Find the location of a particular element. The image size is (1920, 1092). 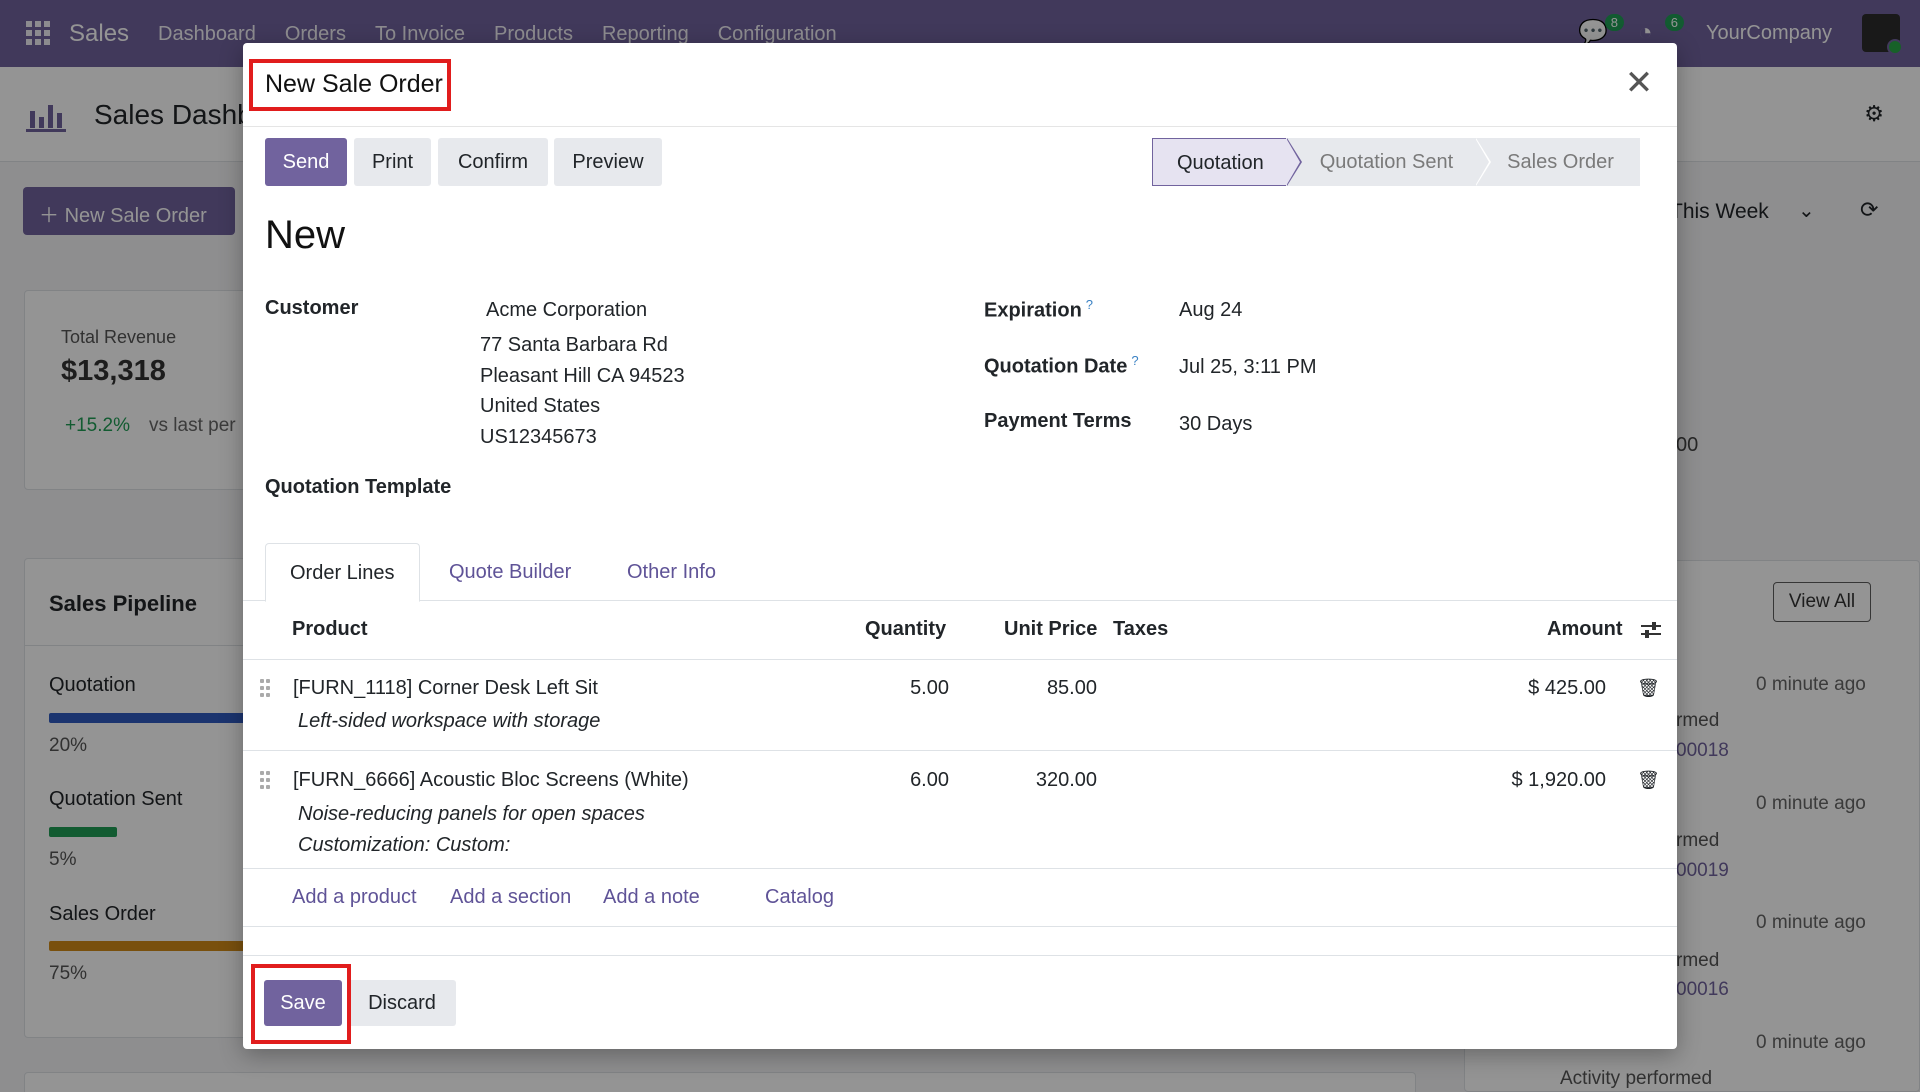

line-description: Left-sided workspace with storage is located at coordinates (449, 721).